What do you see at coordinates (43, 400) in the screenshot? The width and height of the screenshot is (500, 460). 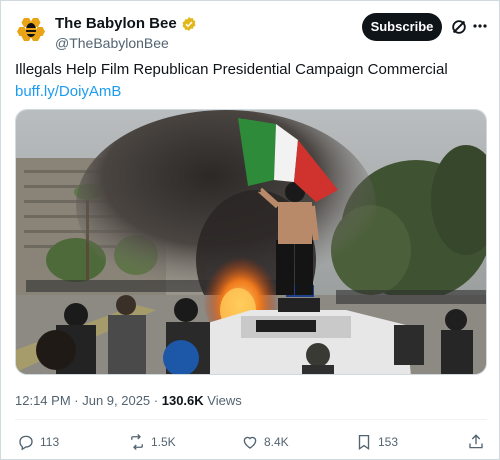 I see `tweet-time: 12:14 PM` at bounding box center [43, 400].